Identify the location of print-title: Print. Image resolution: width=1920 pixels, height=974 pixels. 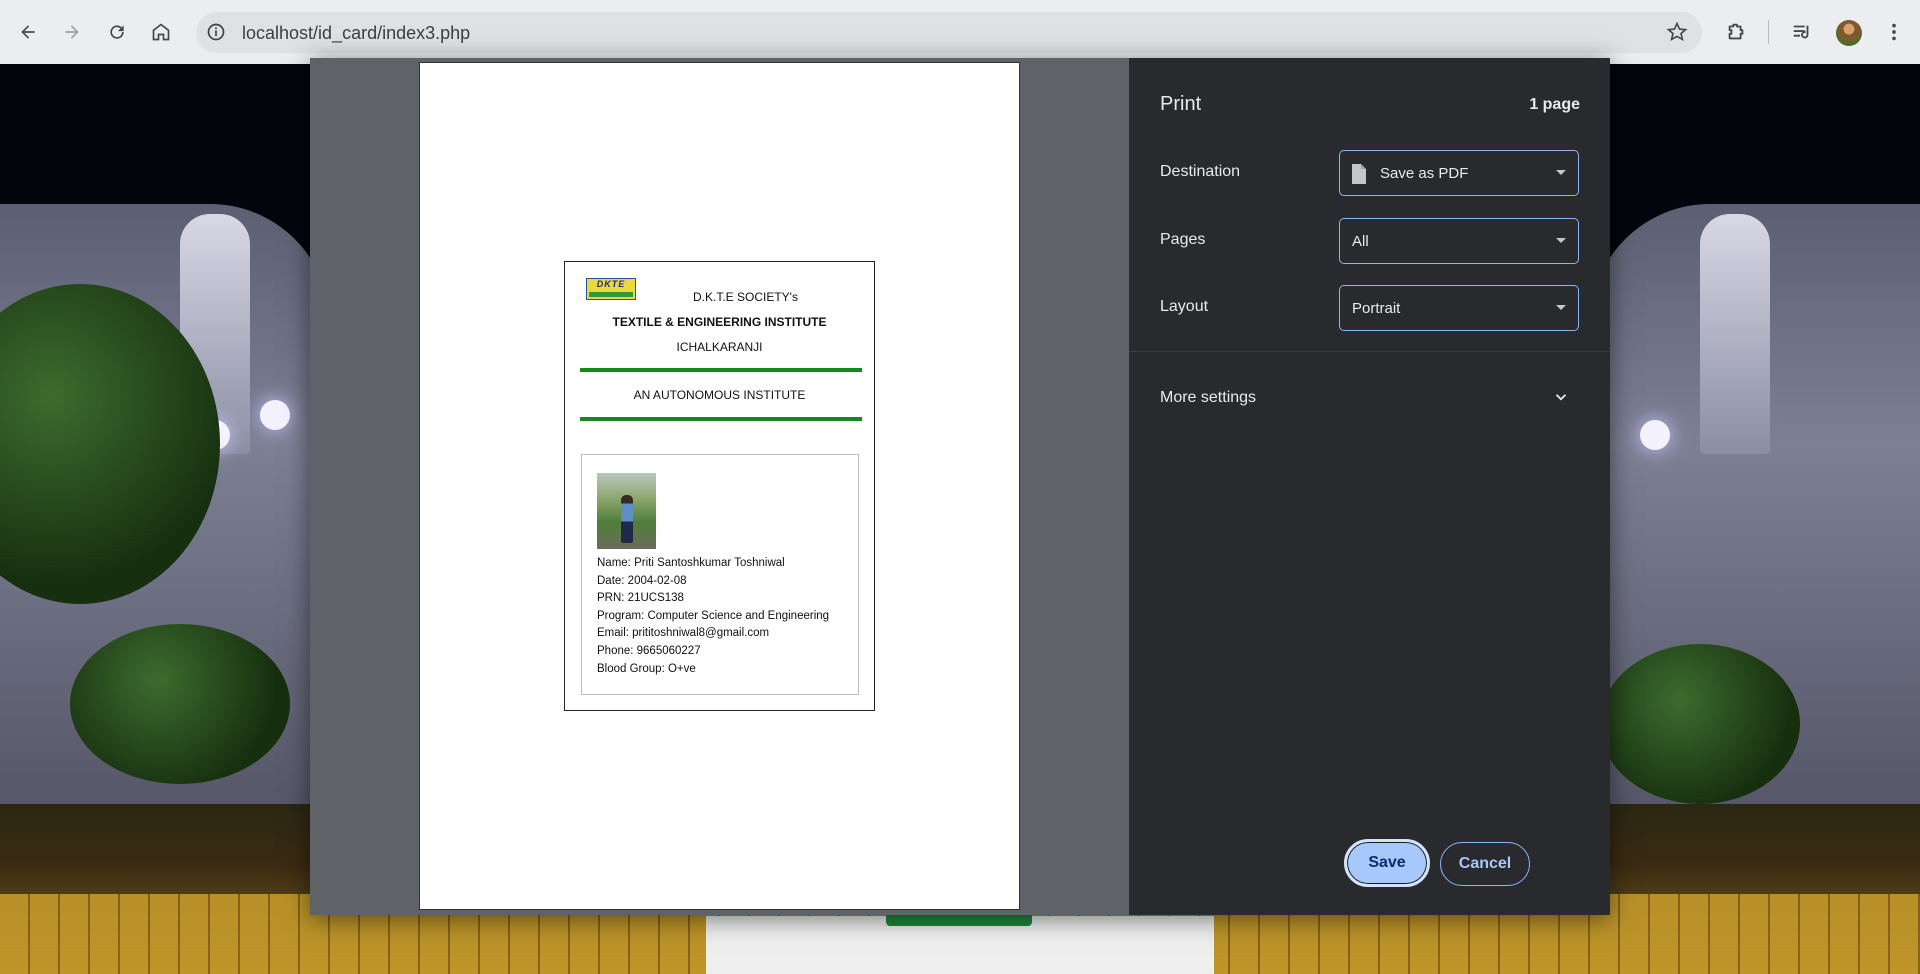
(1181, 104).